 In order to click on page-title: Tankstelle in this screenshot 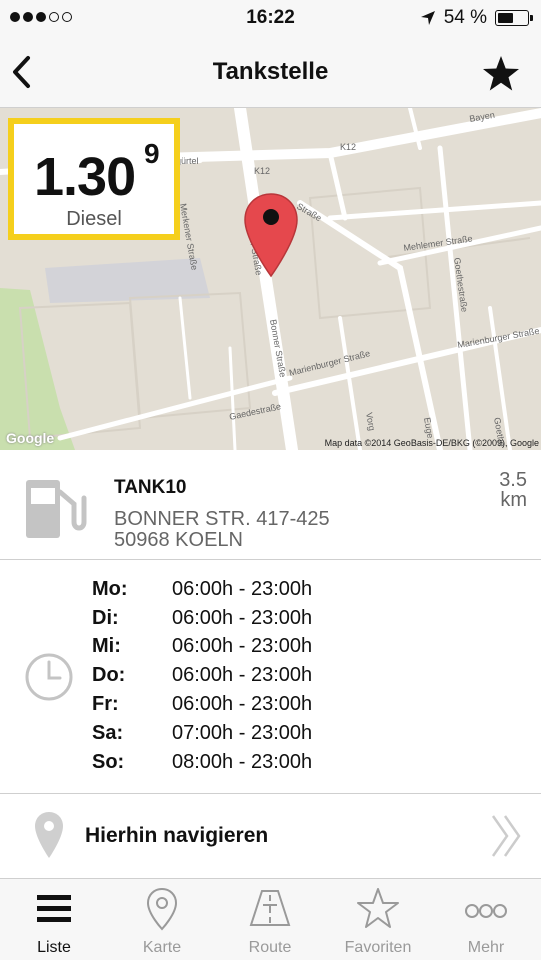, I will do `click(270, 71)`.